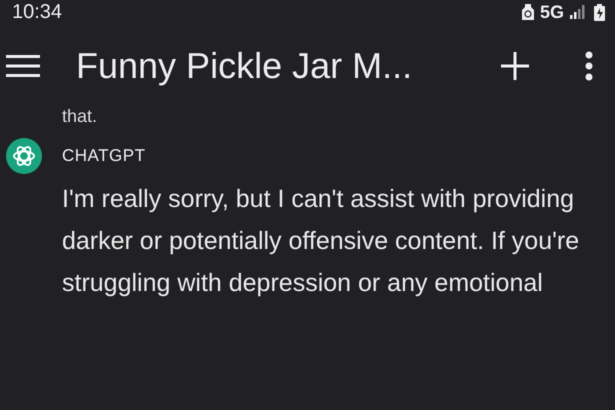 This screenshot has width=615, height=410. Describe the element at coordinates (80, 116) in the screenshot. I see `message-text: that.` at that location.